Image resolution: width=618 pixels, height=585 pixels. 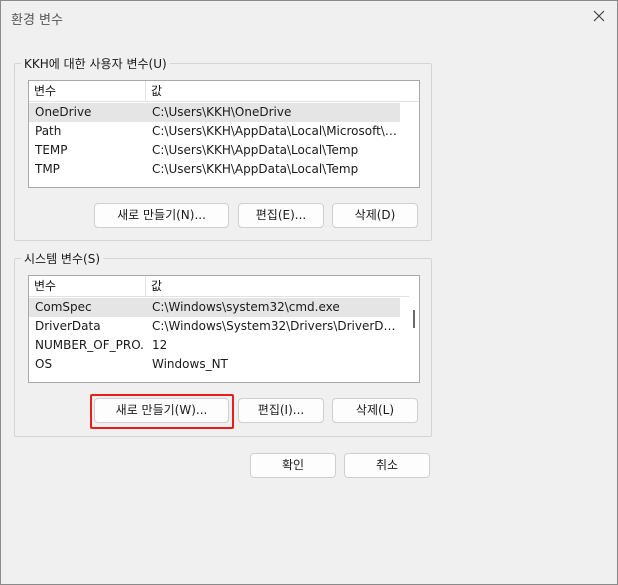 I want to click on variable-value: C:\Windows\System32\Drivers\DriverData, so click(x=274, y=326).